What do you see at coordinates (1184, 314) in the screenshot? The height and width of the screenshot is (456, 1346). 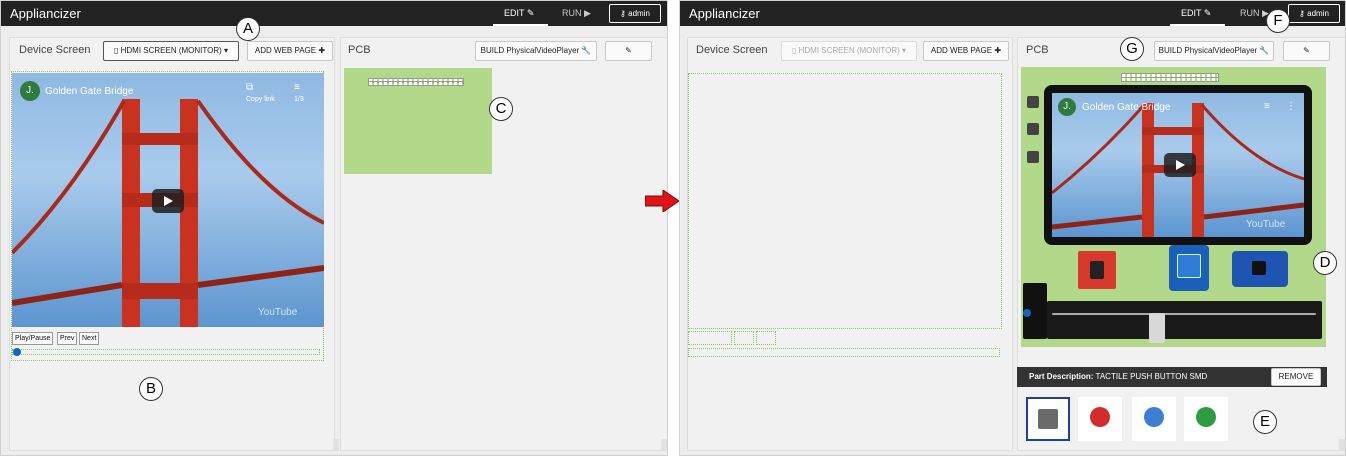 I see `slide-pot-track` at bounding box center [1184, 314].